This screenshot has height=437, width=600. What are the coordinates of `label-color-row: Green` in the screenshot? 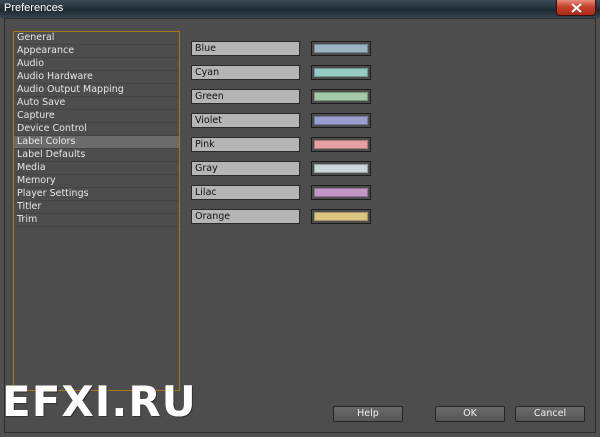 It's located at (281, 97).